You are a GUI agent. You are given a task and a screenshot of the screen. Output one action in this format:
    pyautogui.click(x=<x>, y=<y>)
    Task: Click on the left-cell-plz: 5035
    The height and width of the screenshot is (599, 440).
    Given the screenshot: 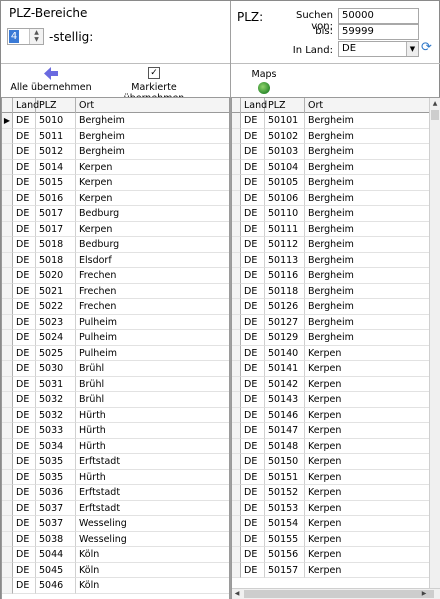 What is the action you would take?
    pyautogui.click(x=56, y=462)
    